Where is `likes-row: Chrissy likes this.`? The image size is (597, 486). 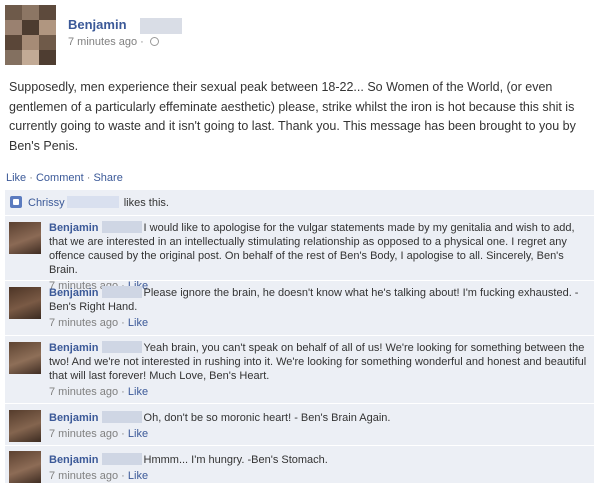 likes-row: Chrissy likes this. is located at coordinates (89, 203).